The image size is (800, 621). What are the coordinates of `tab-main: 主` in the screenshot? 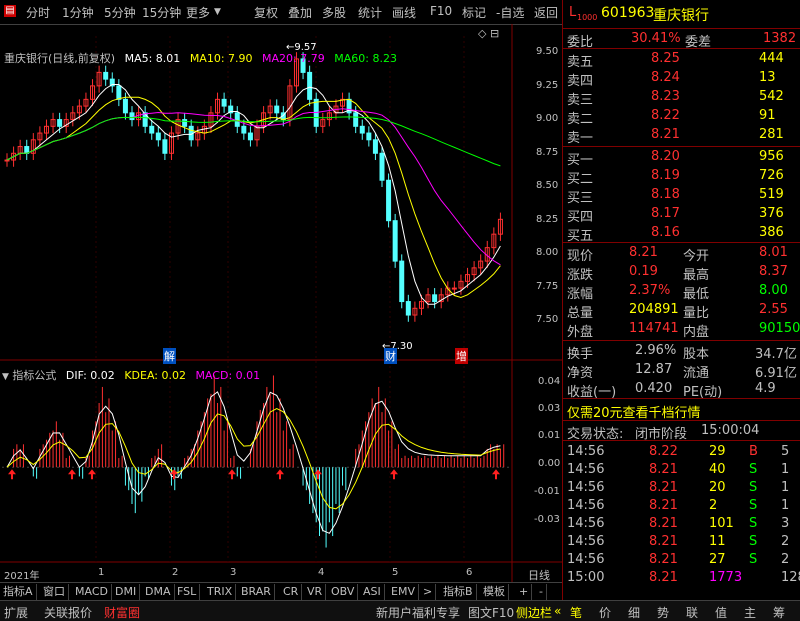 It's located at (750, 612).